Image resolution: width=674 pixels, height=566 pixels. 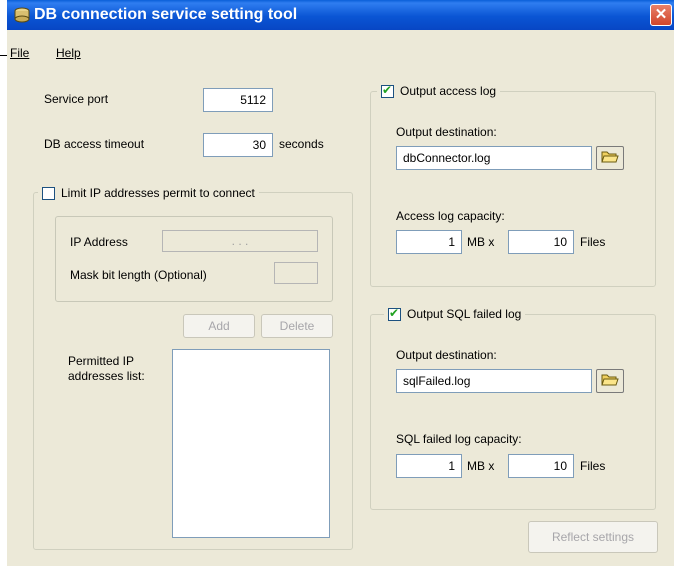 What do you see at coordinates (387, 90) in the screenshot?
I see `access-log-checkbox-box` at bounding box center [387, 90].